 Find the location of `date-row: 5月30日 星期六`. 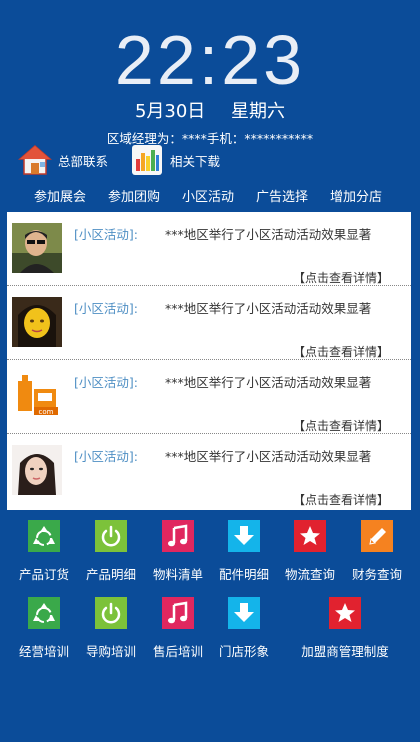

date-row: 5月30日 星期六 is located at coordinates (210, 110).